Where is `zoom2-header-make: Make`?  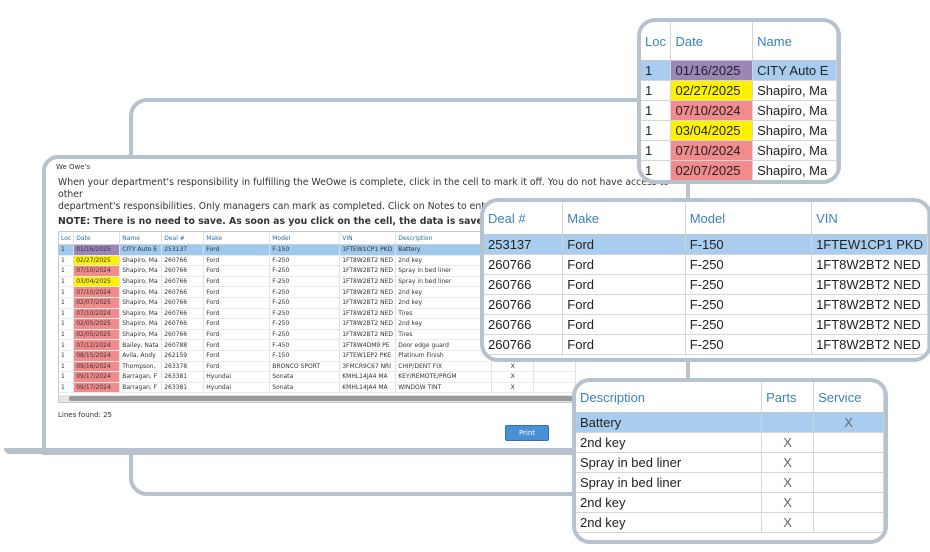 zoom2-header-make: Make is located at coordinates (624, 218).